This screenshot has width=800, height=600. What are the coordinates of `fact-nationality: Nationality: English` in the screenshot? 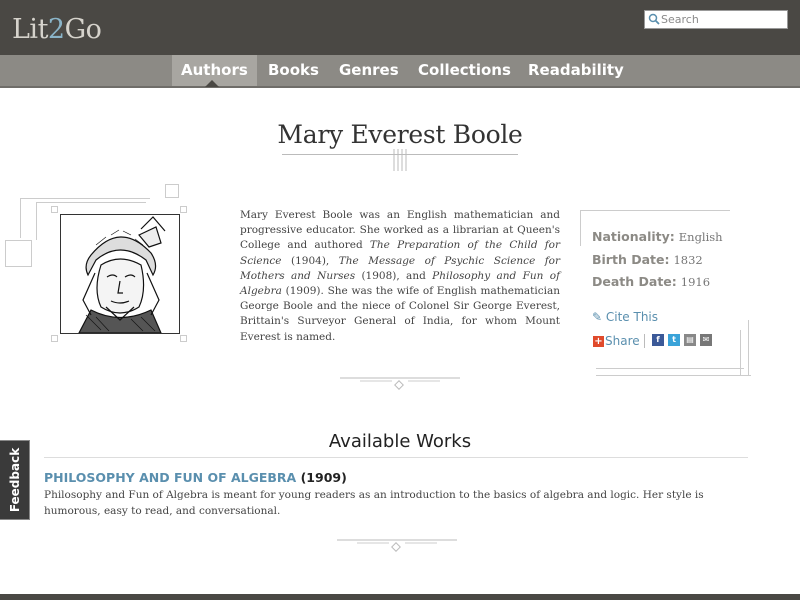 It's located at (657, 237).